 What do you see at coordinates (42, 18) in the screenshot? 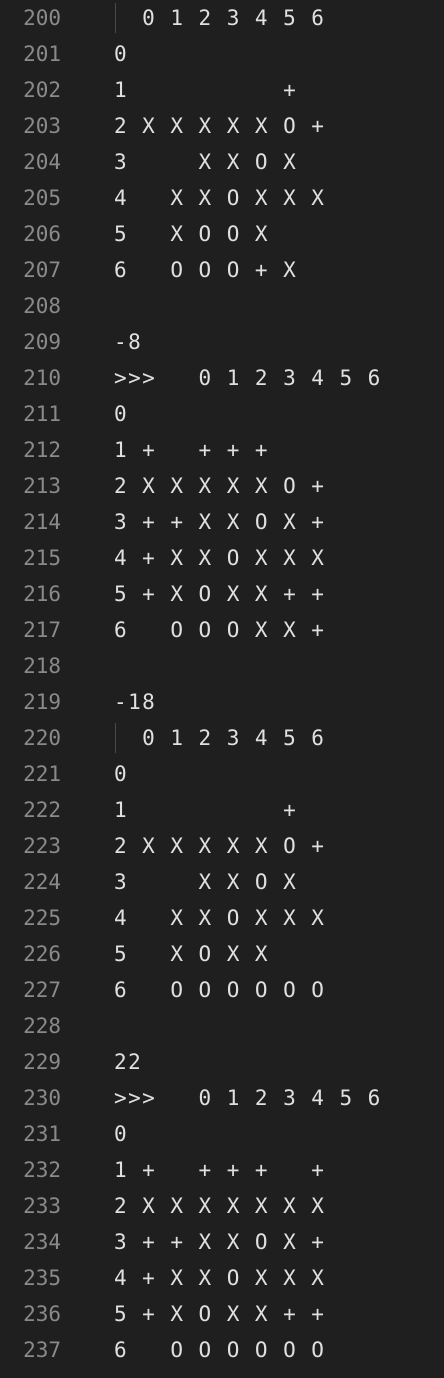
I see `line-number: 200` at bounding box center [42, 18].